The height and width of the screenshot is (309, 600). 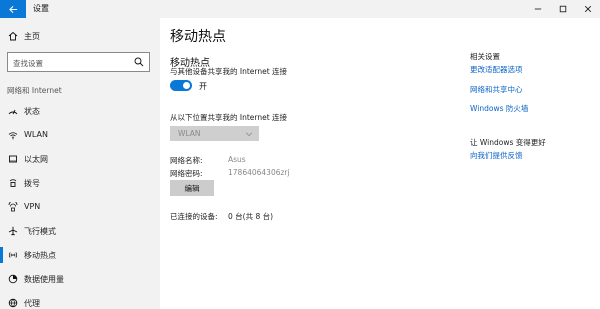 What do you see at coordinates (499, 108) in the screenshot?
I see `windows-firewall-link: Windows 防火墙` at bounding box center [499, 108].